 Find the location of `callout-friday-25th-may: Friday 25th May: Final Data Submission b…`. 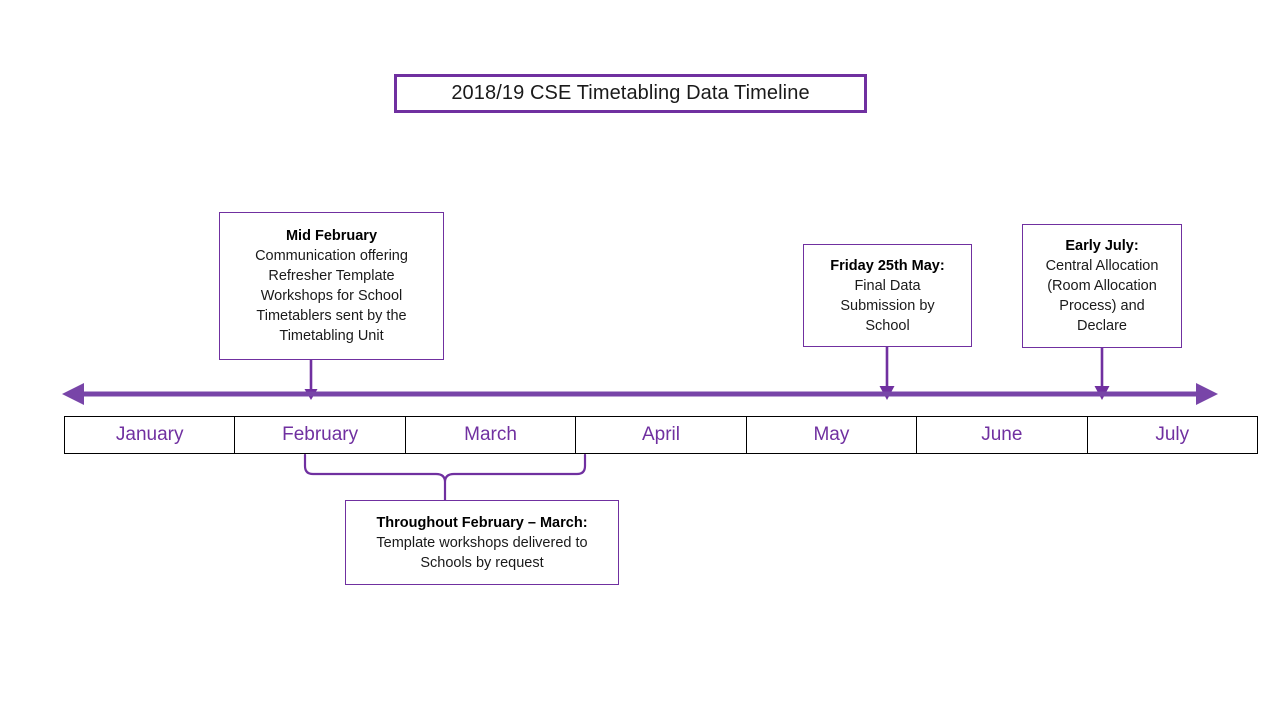

callout-friday-25th-may: Friday 25th May: Final Data Submission b… is located at coordinates (887, 295).